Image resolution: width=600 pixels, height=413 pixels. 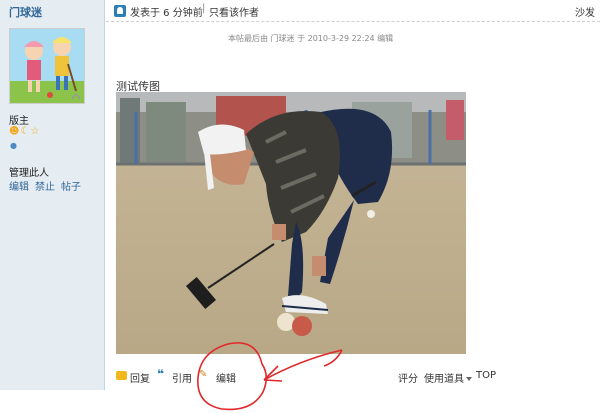 What do you see at coordinates (444, 379) in the screenshot?
I see `use-tools-label: 使用道具` at bounding box center [444, 379].